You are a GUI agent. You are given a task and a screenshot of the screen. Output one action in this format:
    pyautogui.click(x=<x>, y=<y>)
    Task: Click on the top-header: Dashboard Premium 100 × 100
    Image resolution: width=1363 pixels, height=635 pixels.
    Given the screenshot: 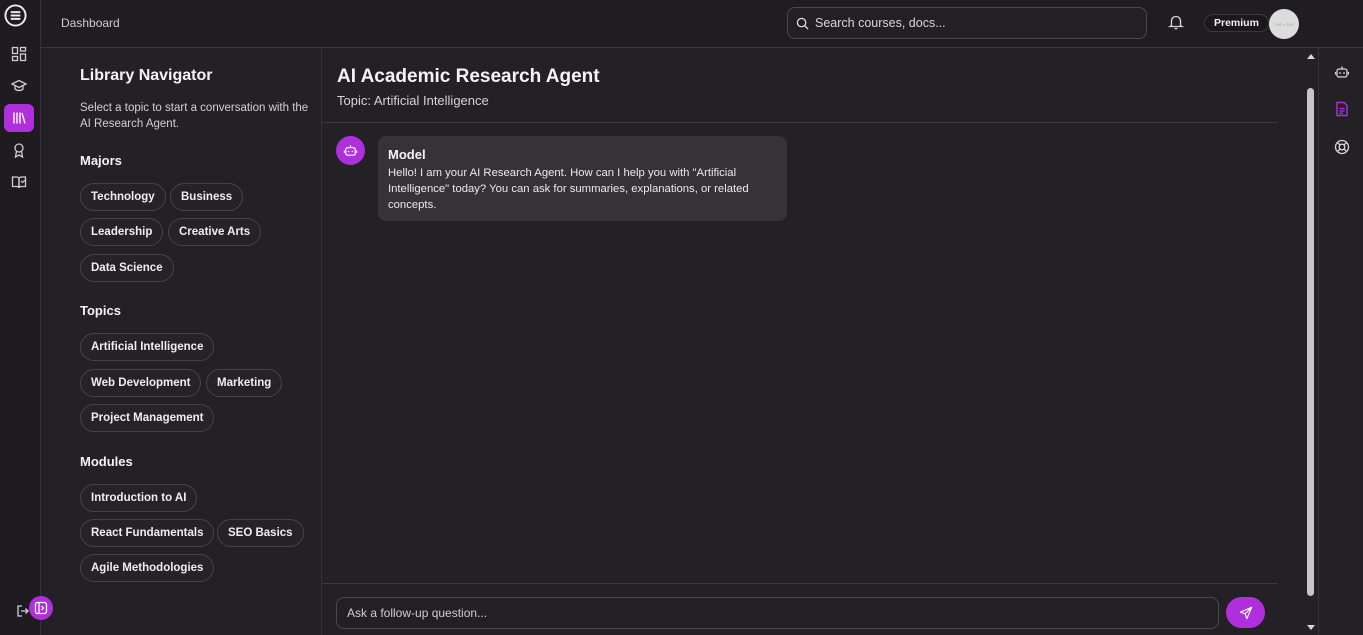 What is the action you would take?
    pyautogui.click(x=702, y=24)
    